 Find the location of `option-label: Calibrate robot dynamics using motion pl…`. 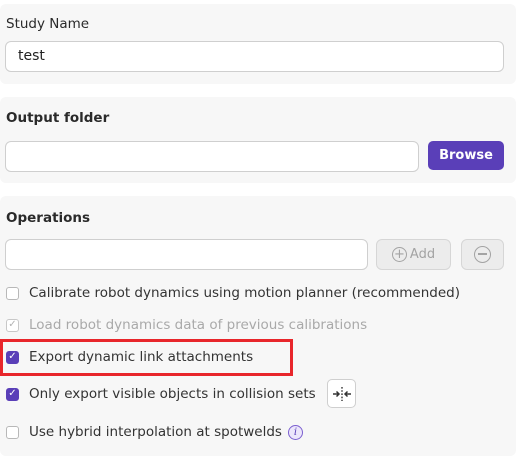

option-label: Calibrate robot dynamics using motion pl… is located at coordinates (244, 293).